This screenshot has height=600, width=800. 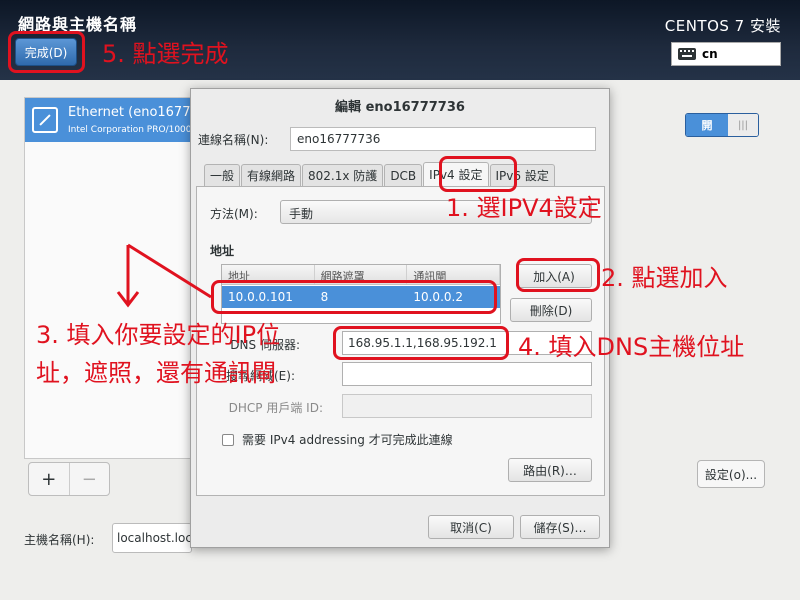 What do you see at coordinates (169, 271) in the screenshot?
I see `connector-line` at bounding box center [169, 271].